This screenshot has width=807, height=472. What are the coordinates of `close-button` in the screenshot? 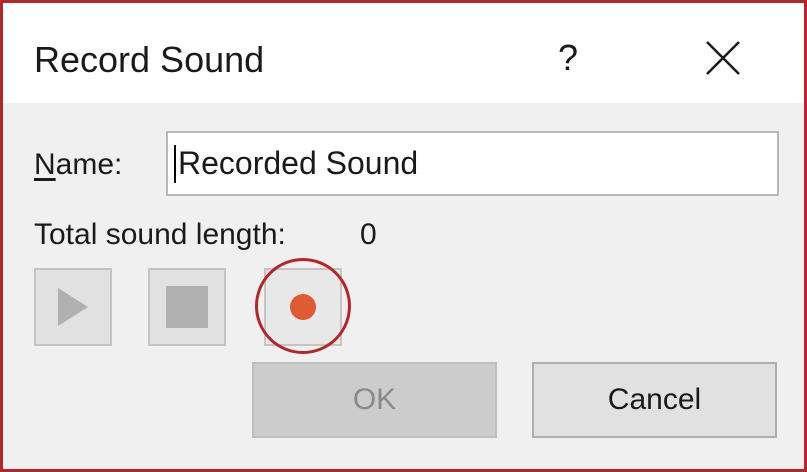 It's located at (723, 58).